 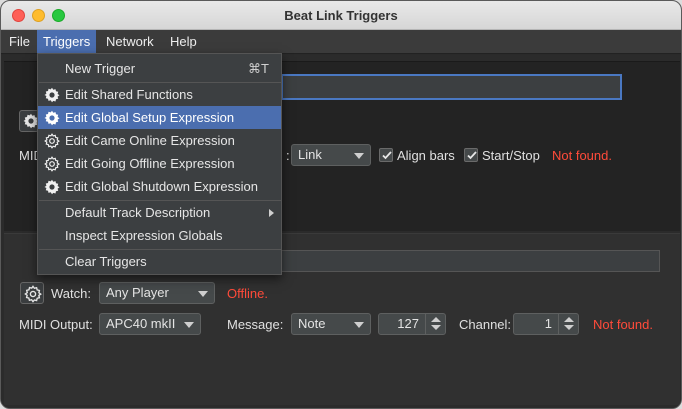 I want to click on channel-spinner: 1, so click(x=546, y=324).